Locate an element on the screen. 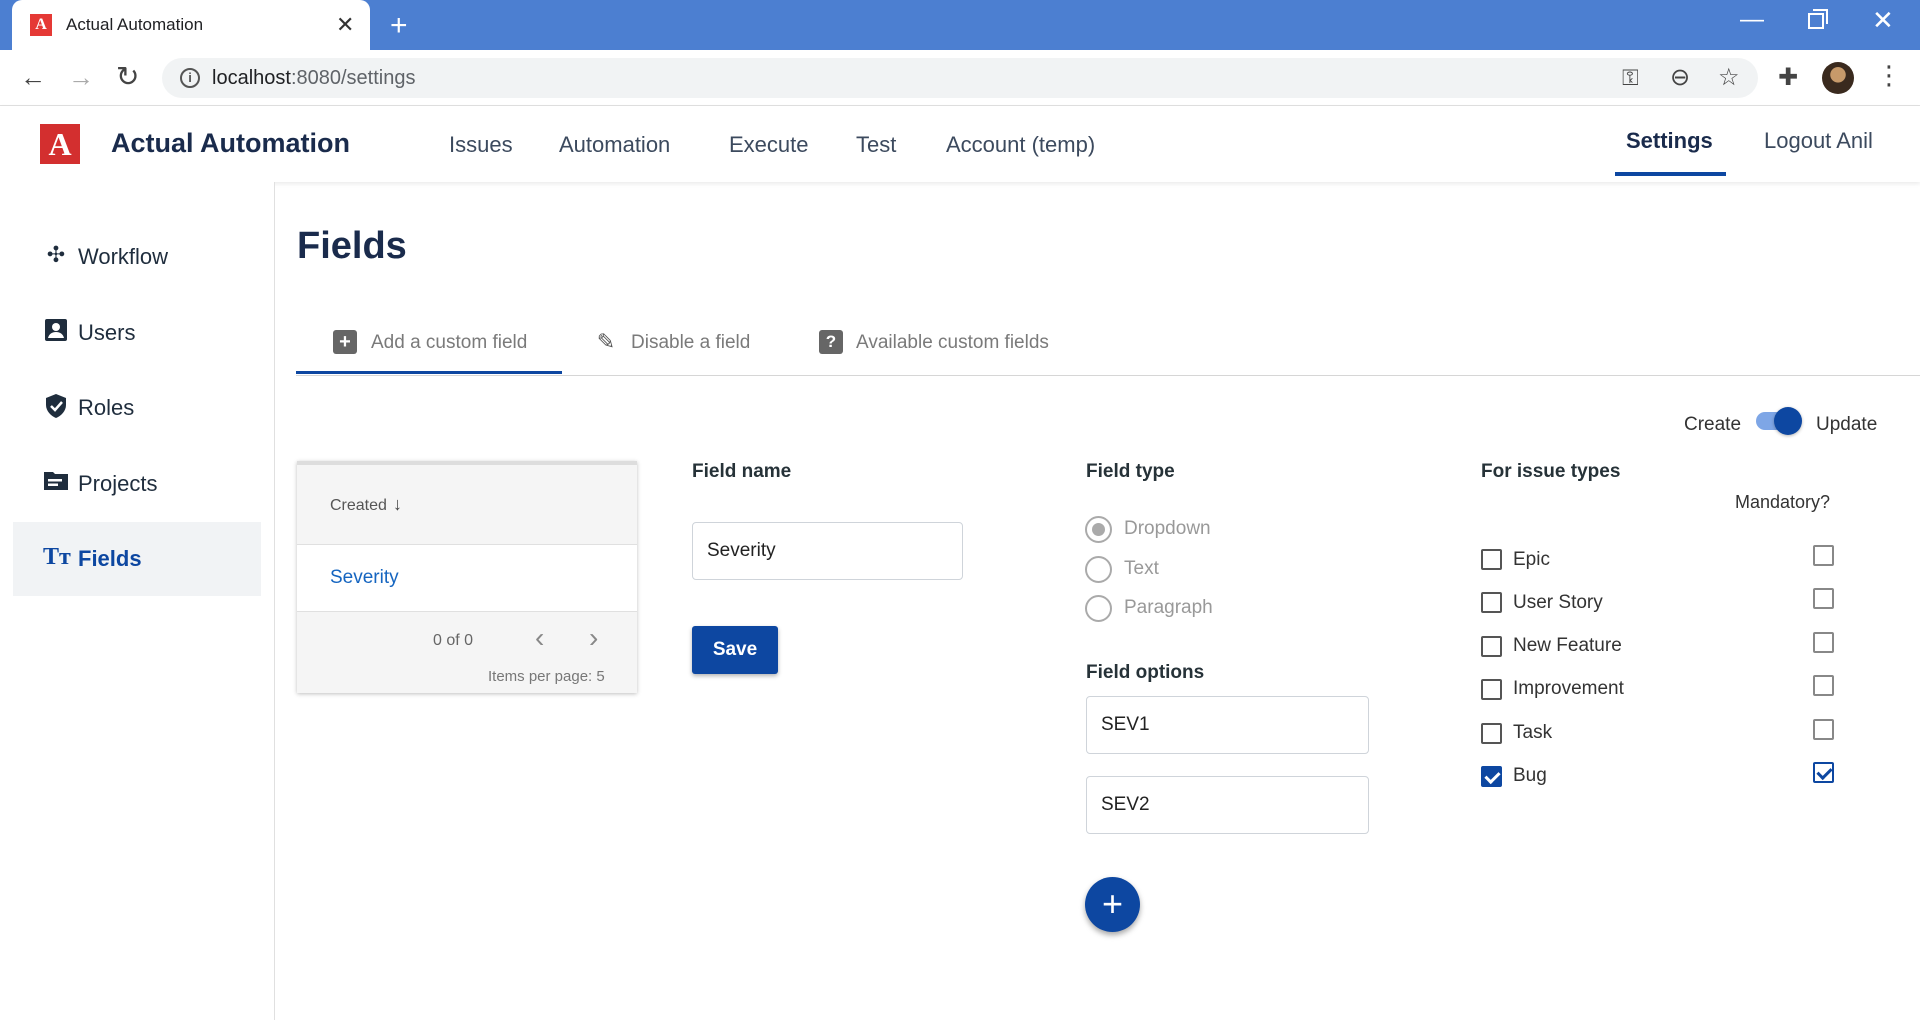 This screenshot has height=1020, width=1920. nav-settings: Settings is located at coordinates (1669, 141).